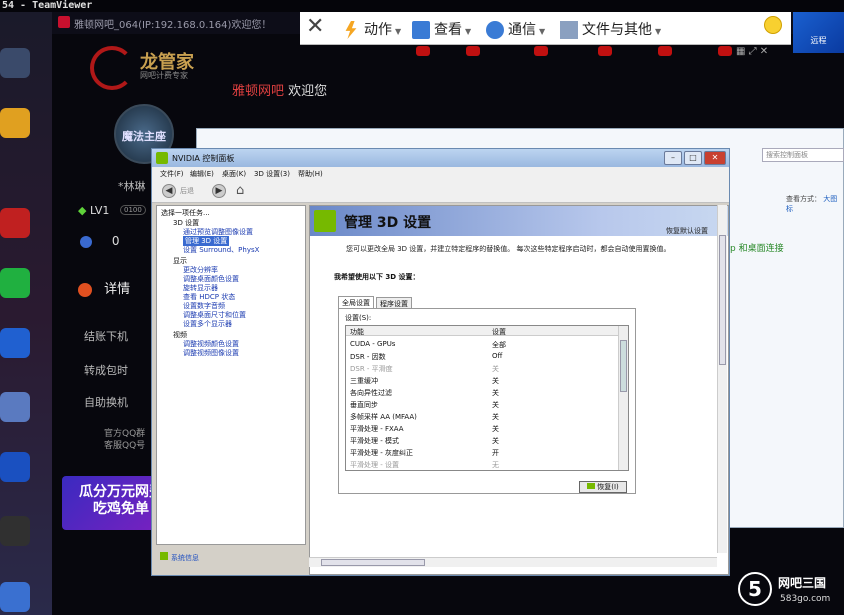  Describe the element at coordinates (715, 158) in the screenshot. I see `close-button: ✕` at that location.